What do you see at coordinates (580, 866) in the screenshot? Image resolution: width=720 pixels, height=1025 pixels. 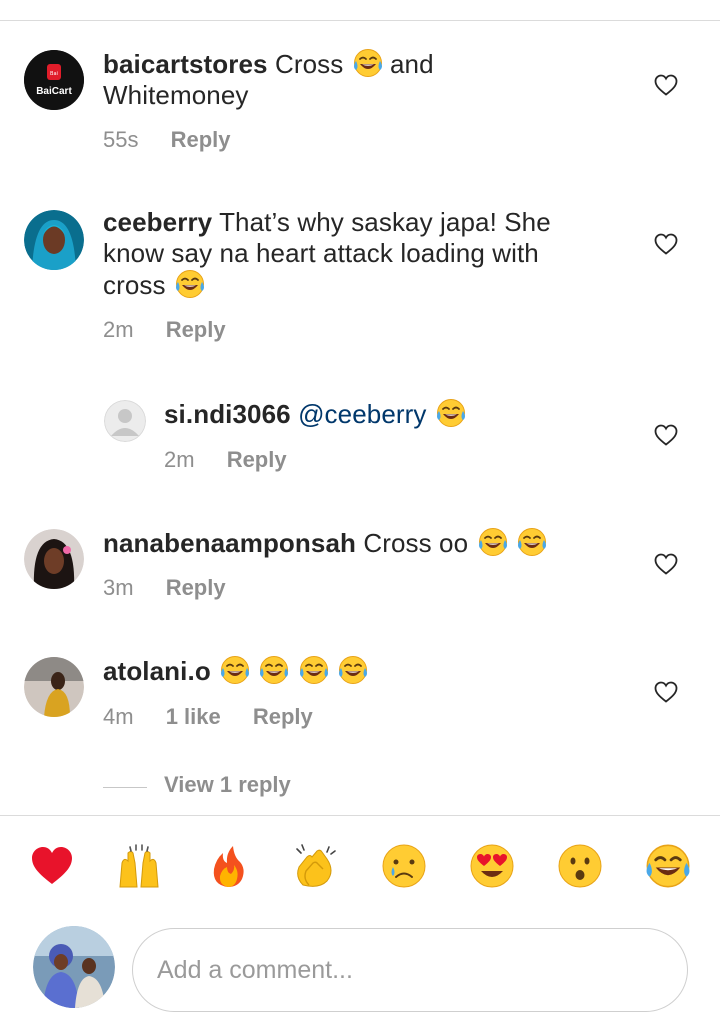 I see `surprised-face-icon` at bounding box center [580, 866].